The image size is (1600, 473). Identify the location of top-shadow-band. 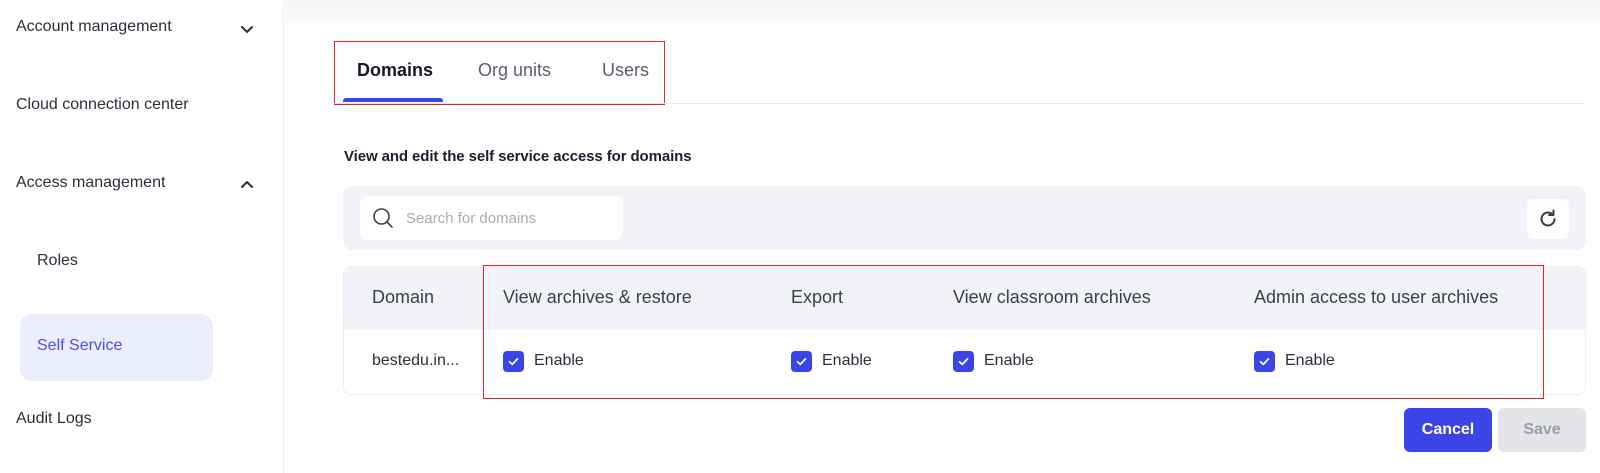
(942, 15).